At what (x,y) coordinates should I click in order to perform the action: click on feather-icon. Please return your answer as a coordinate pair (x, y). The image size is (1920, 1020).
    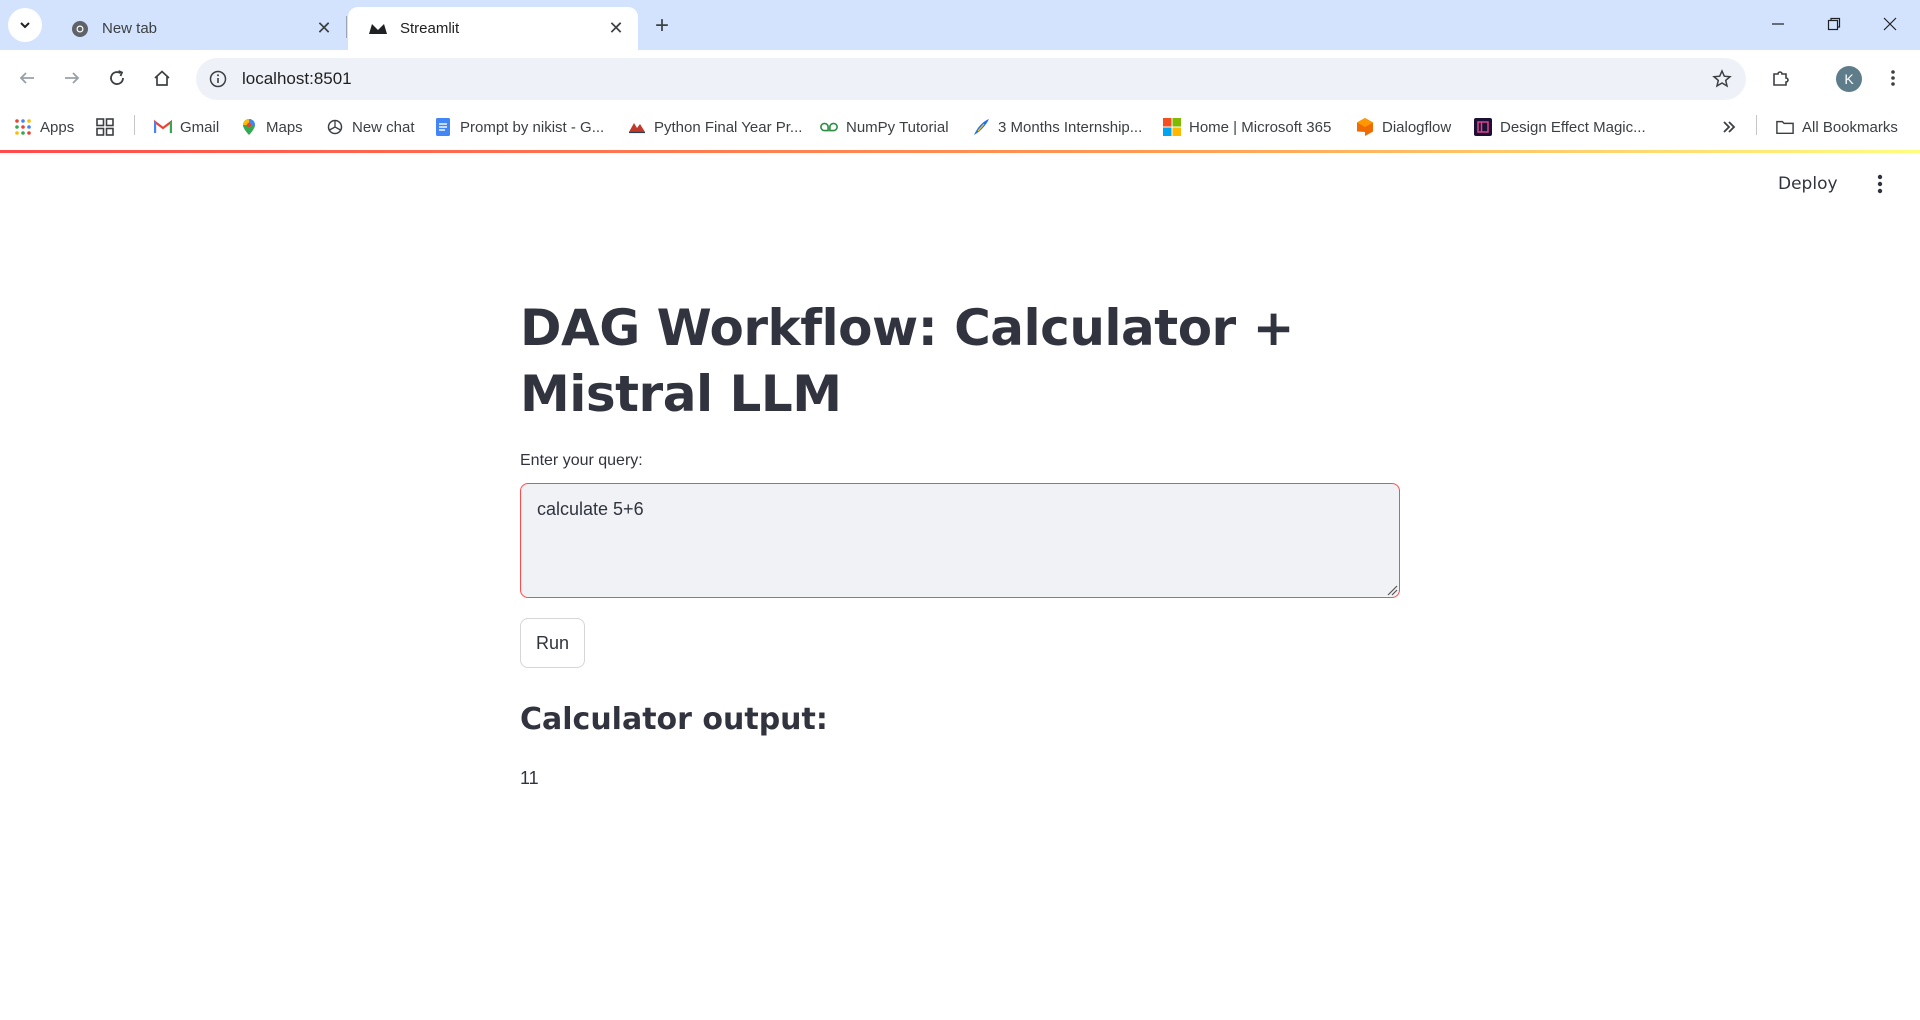
    Looking at the image, I should click on (981, 127).